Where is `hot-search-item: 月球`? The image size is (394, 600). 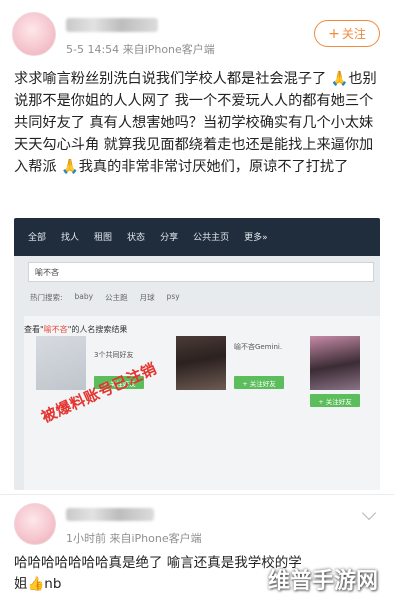
hot-search-item: 月球 is located at coordinates (147, 297).